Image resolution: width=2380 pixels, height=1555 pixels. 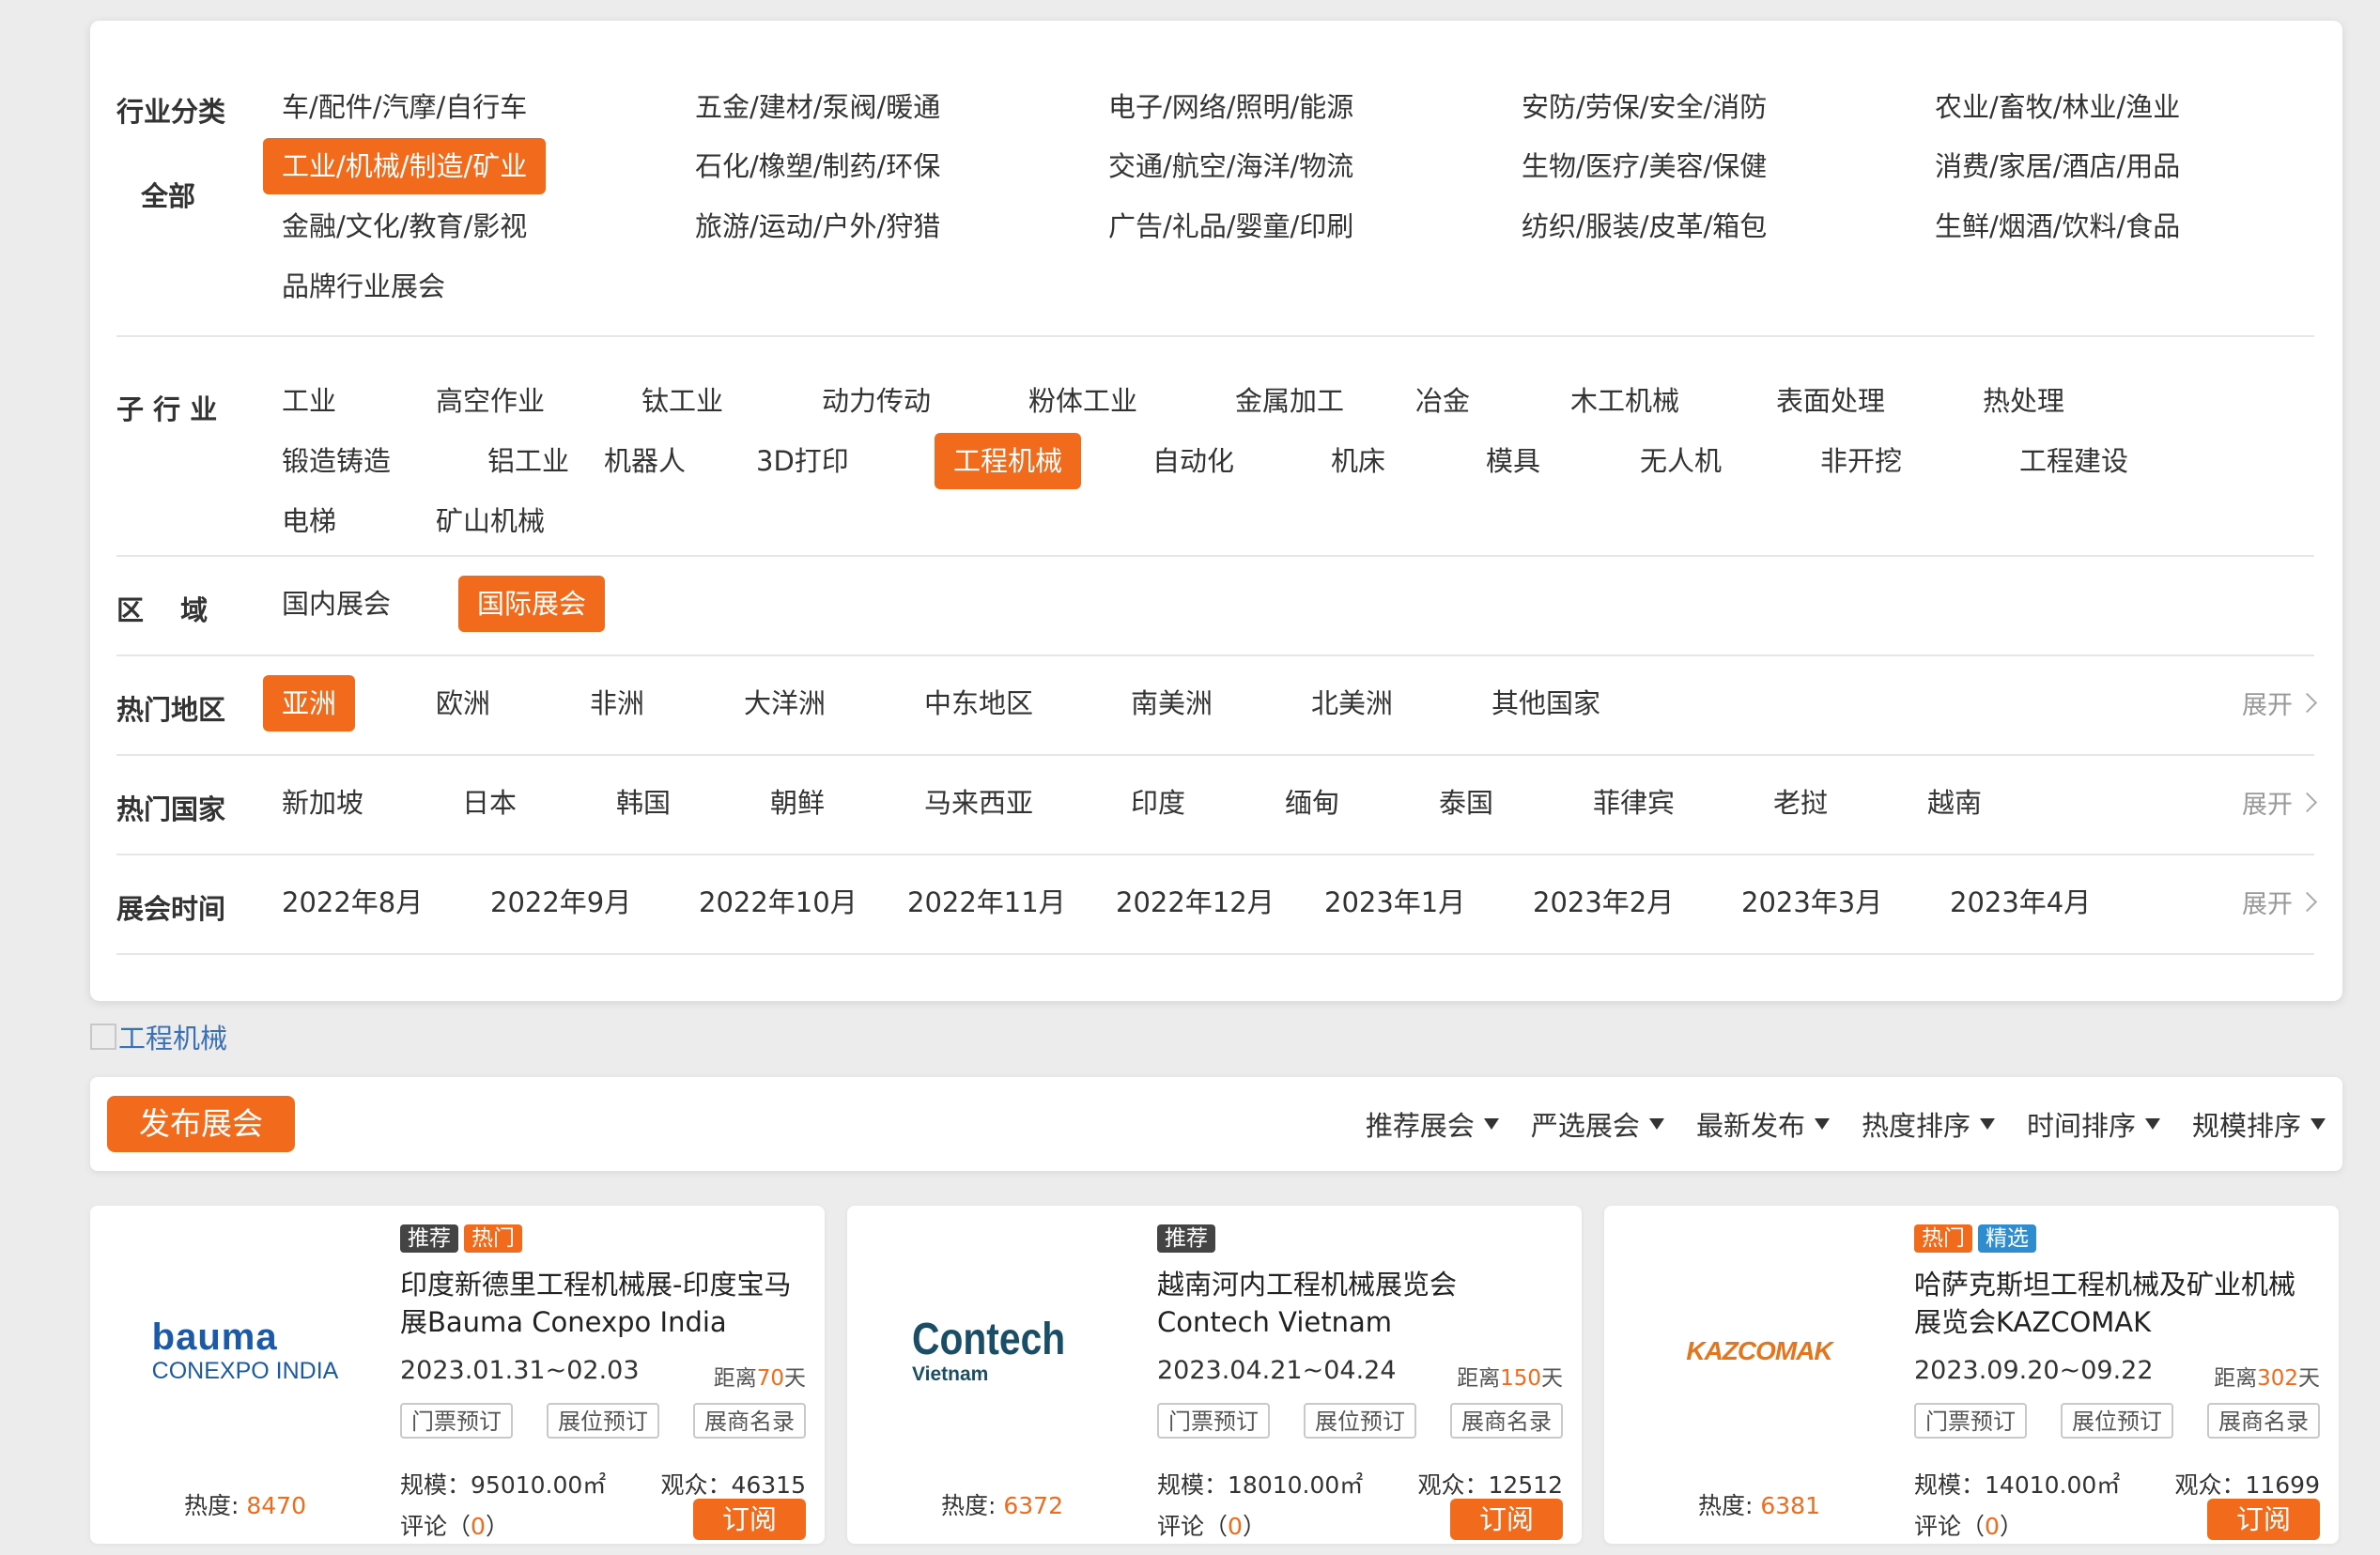 What do you see at coordinates (877, 401) in the screenshot?
I see `sub-industry-option: 动力传动` at bounding box center [877, 401].